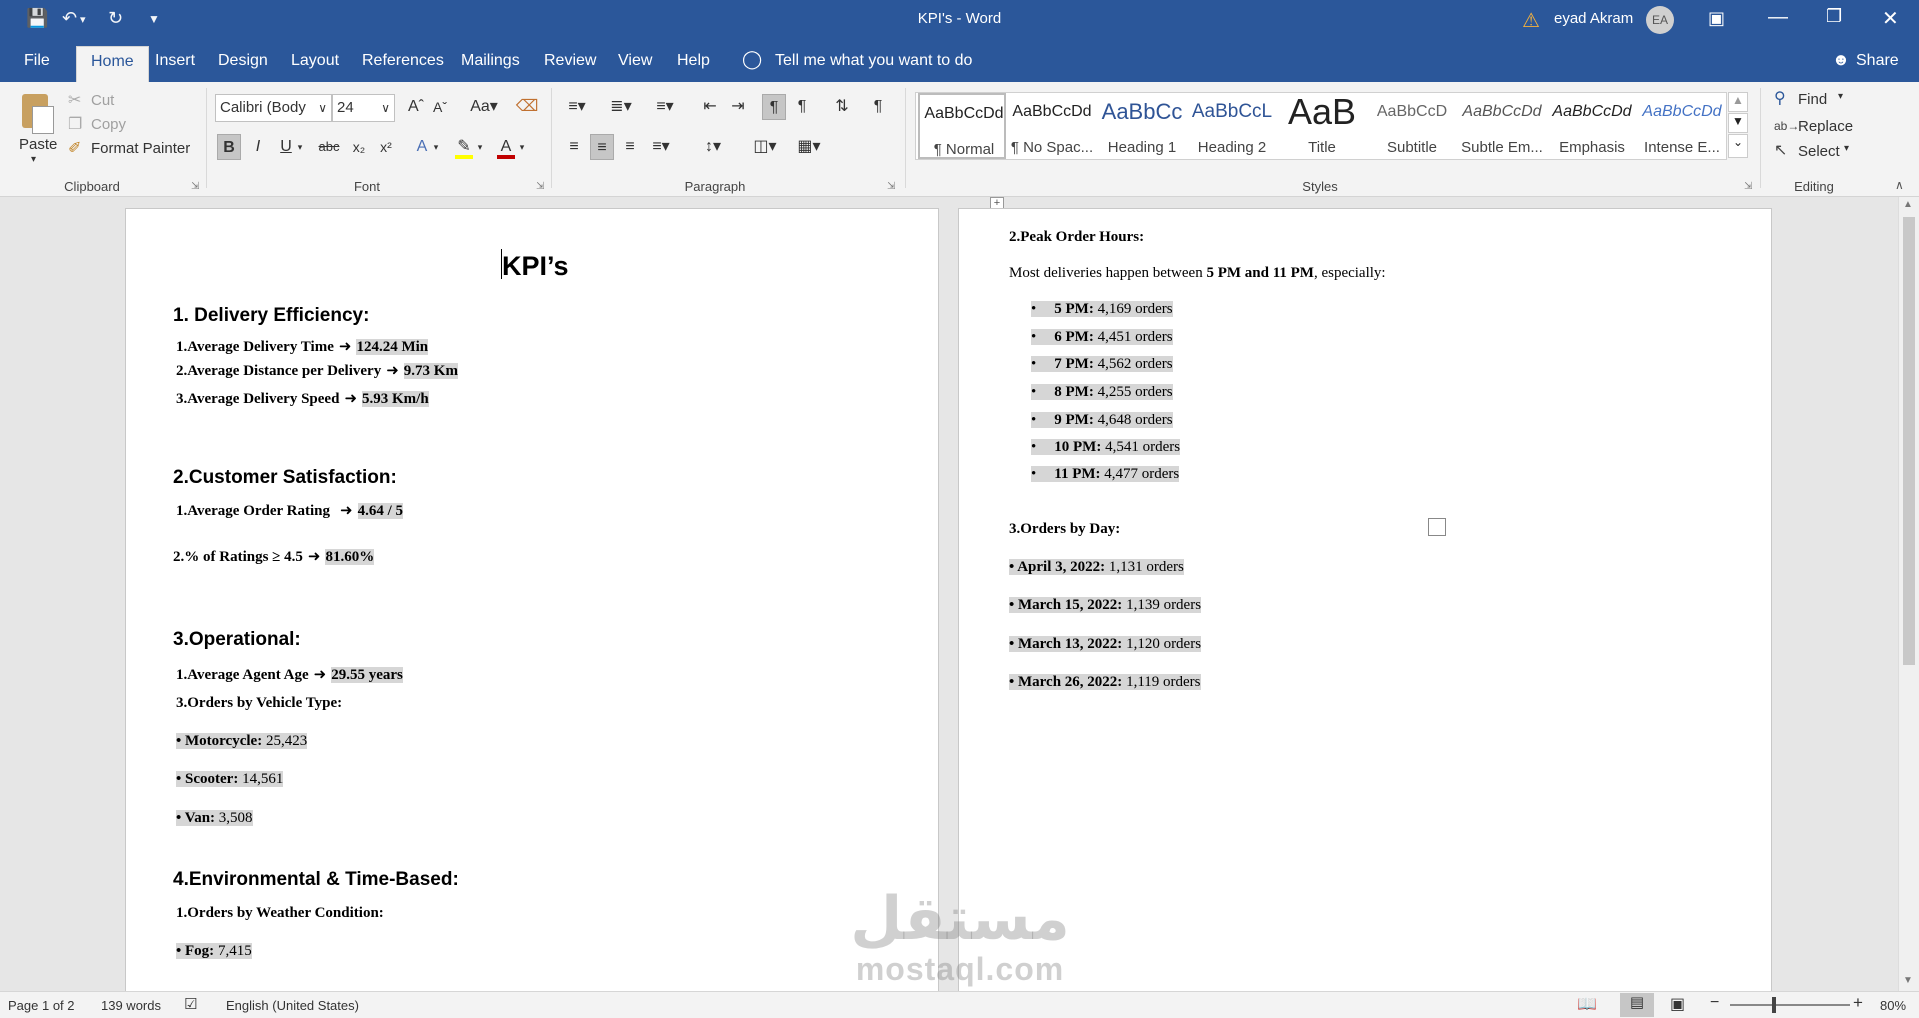  I want to click on ltr-direction-icon: ¶, so click(774, 107).